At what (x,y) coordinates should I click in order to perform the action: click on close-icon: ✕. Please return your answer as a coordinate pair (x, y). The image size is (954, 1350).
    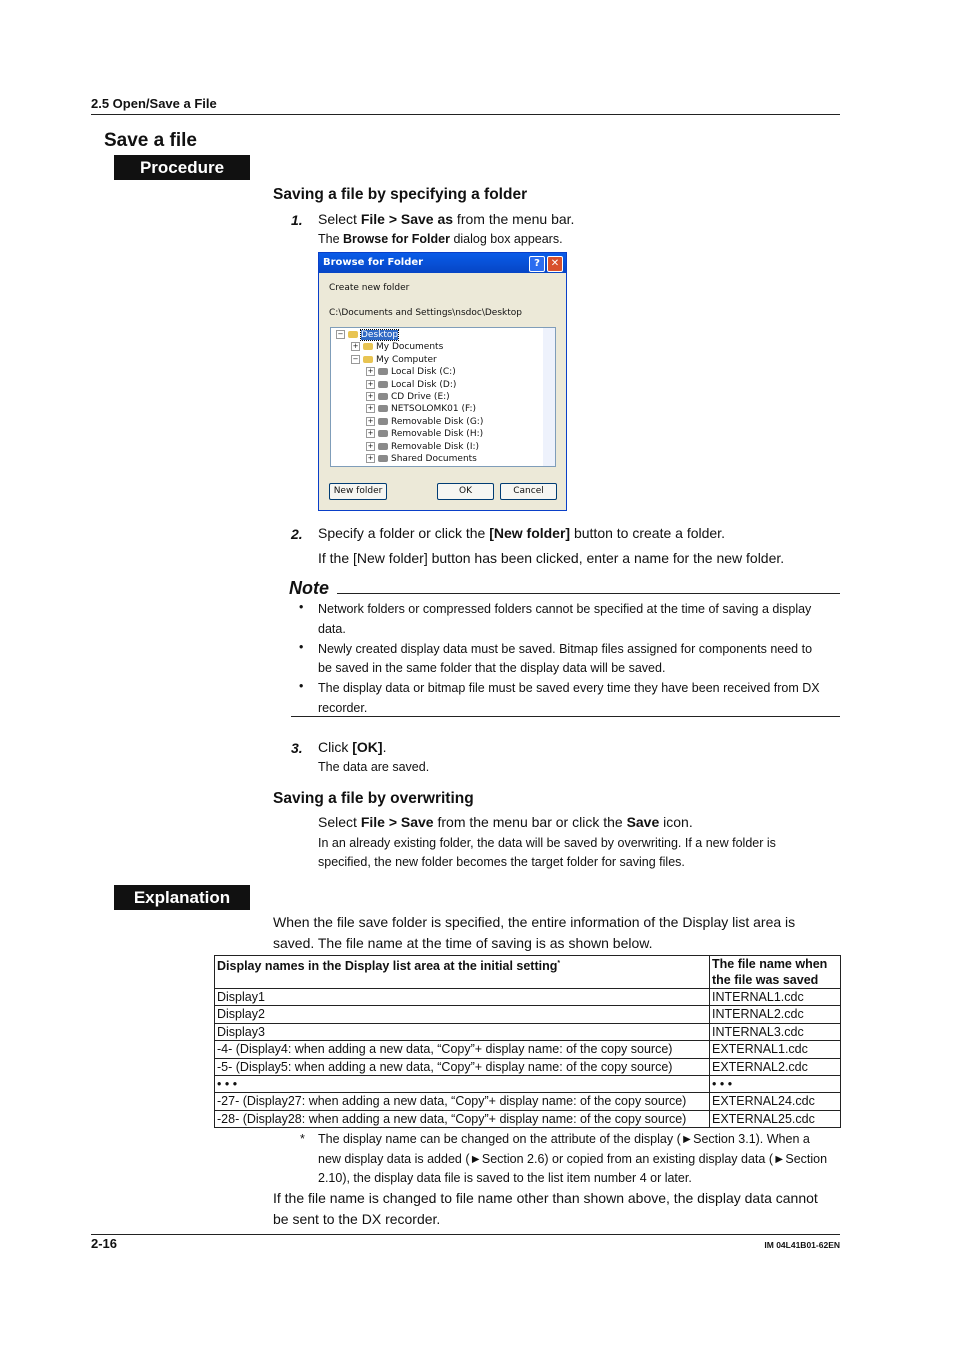
    Looking at the image, I should click on (555, 264).